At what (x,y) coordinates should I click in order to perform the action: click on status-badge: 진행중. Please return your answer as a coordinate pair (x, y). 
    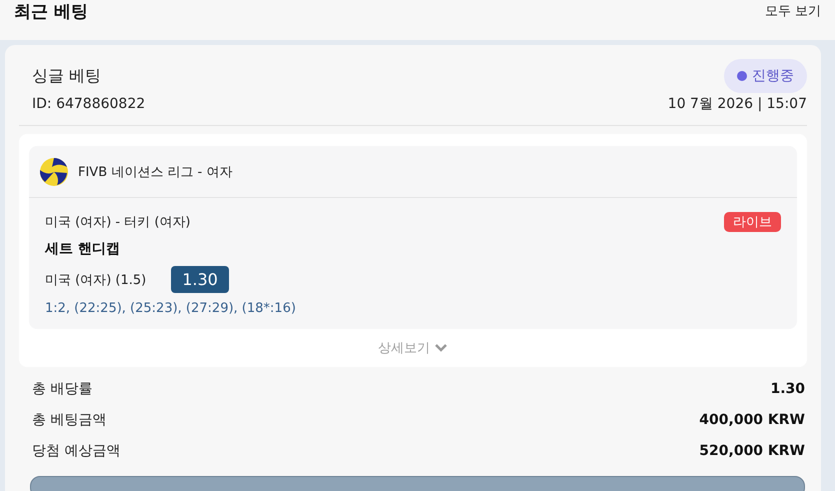
    Looking at the image, I should click on (765, 76).